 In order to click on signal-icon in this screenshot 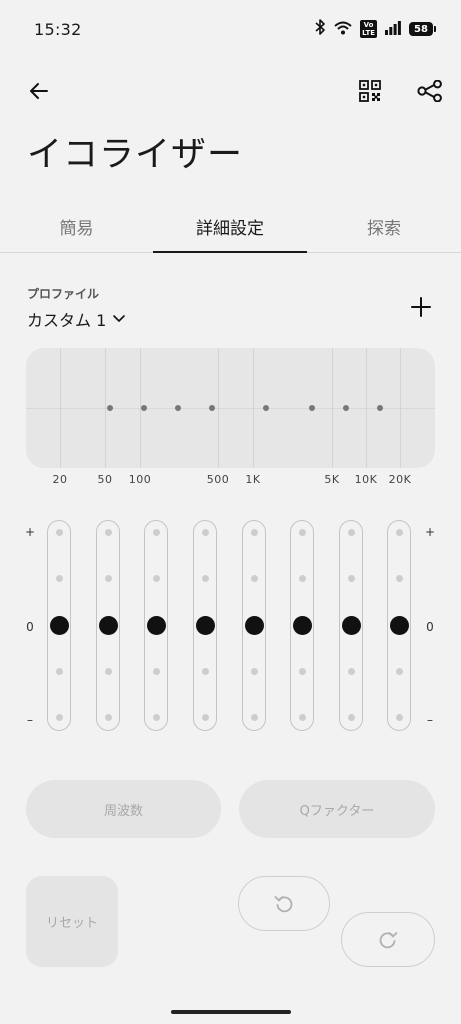, I will do `click(393, 29)`.